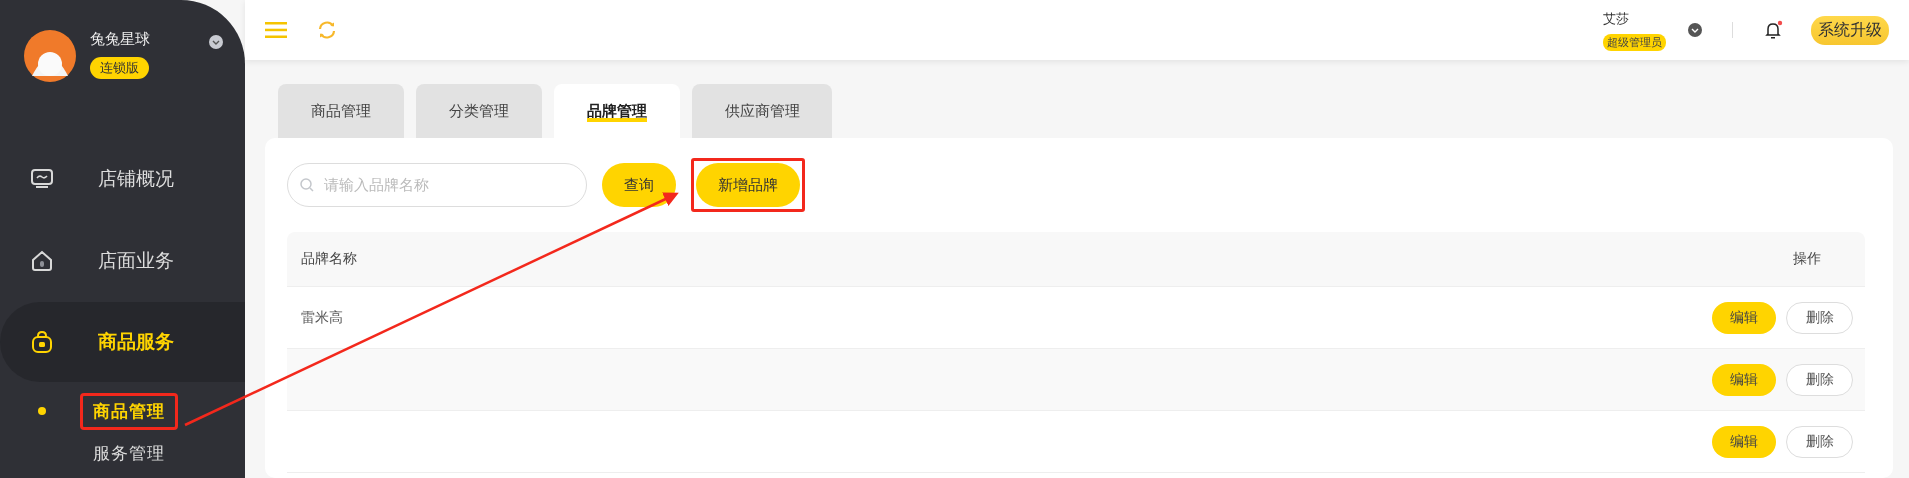  What do you see at coordinates (437, 185) in the screenshot?
I see `search-field: 请输入品牌名称` at bounding box center [437, 185].